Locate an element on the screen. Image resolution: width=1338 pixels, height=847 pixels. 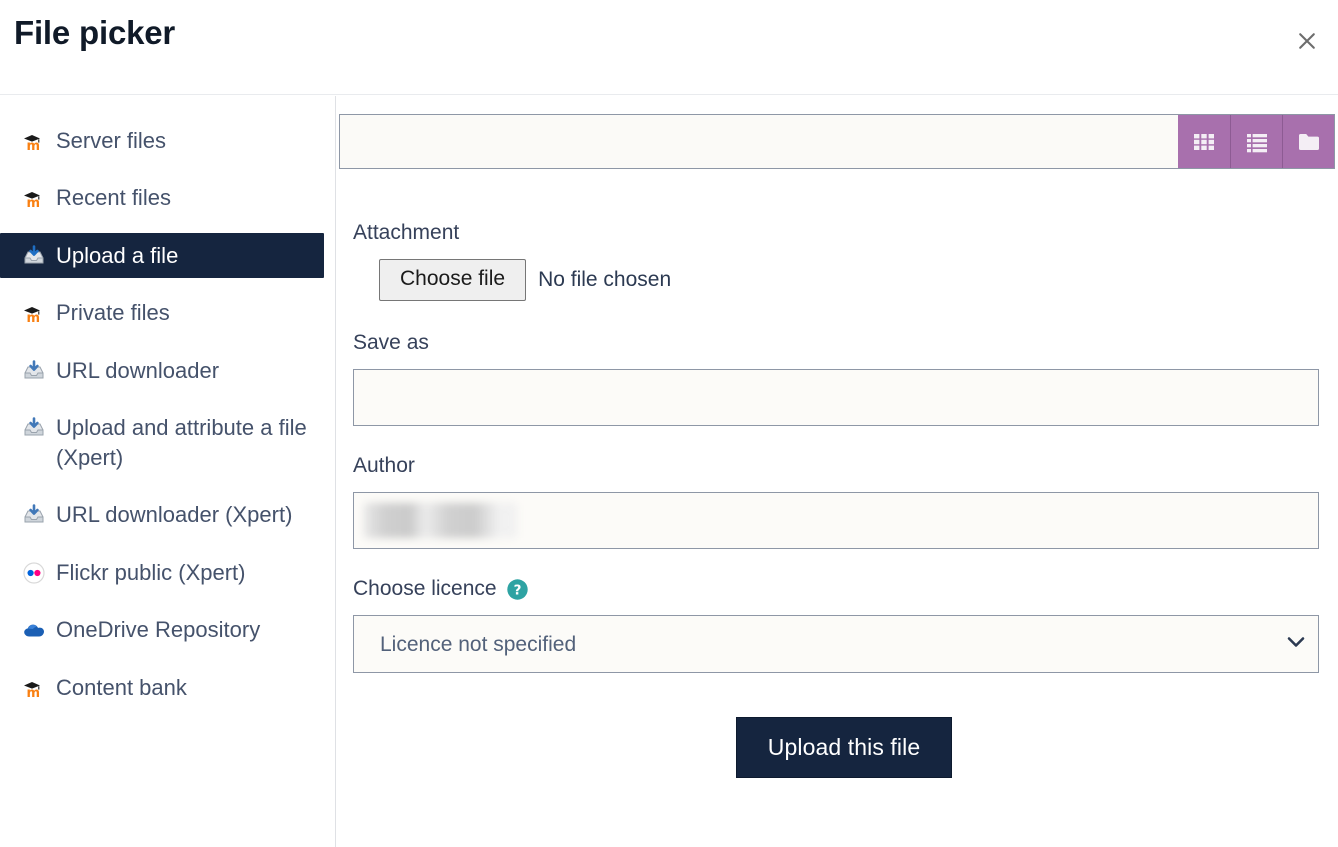
save-as-label: Save as is located at coordinates (391, 342).